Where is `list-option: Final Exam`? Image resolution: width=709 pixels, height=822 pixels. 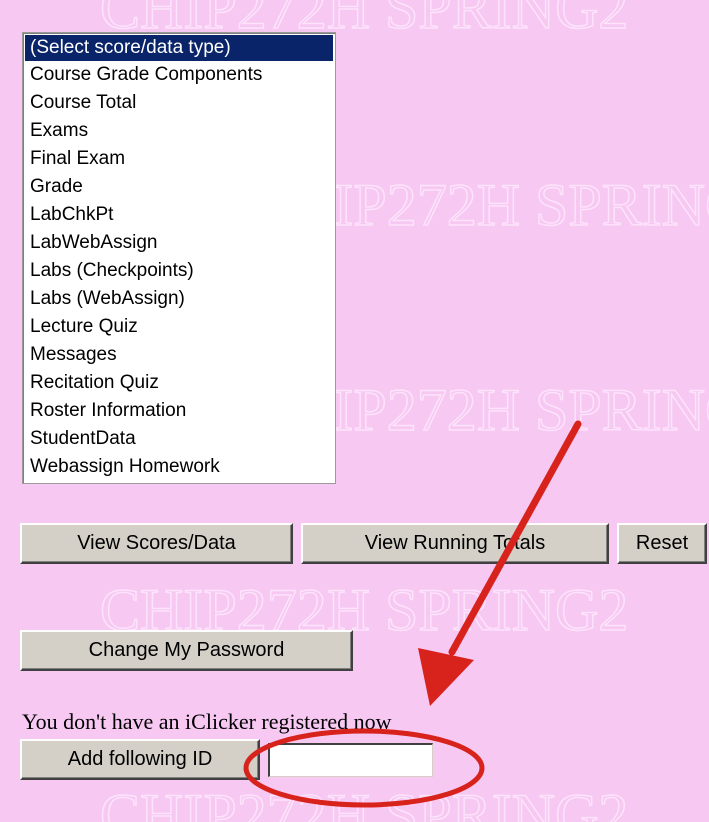
list-option: Final Exam is located at coordinates (179, 159).